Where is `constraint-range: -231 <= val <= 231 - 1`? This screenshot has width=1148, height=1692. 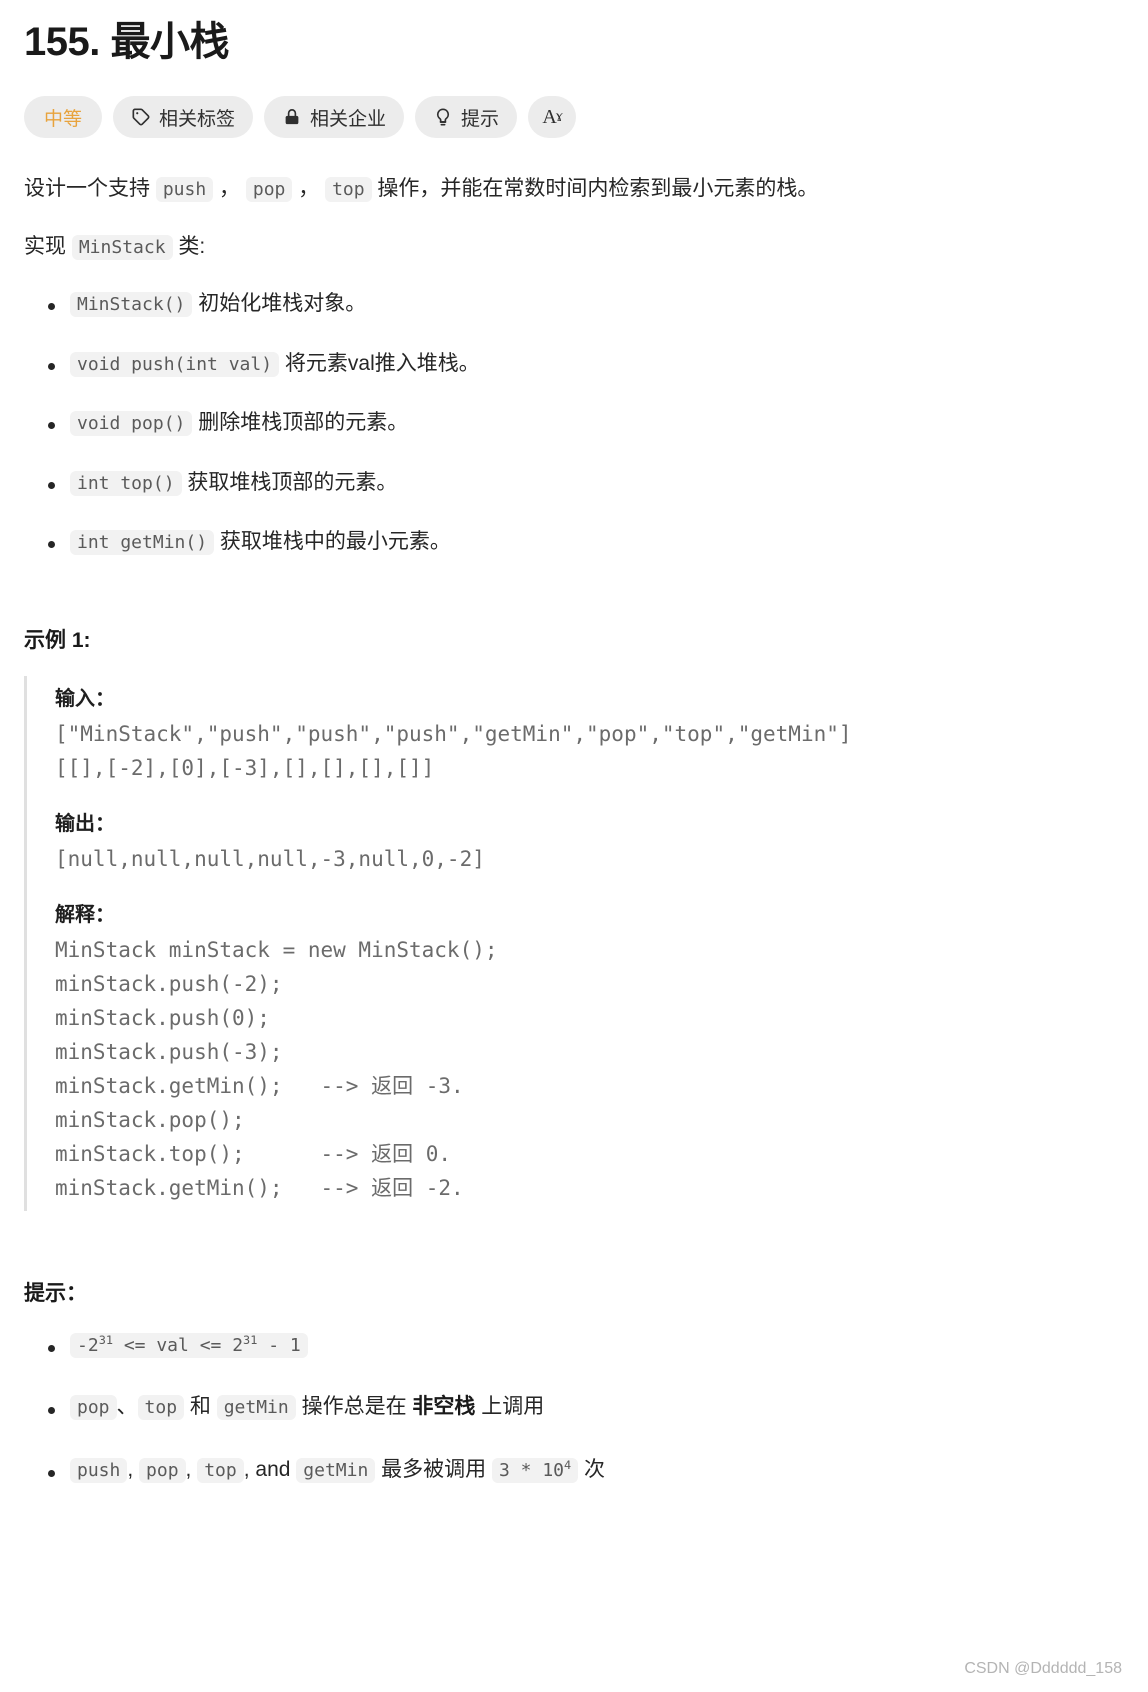
constraint-range: -231 <= val <= 231 - 1 is located at coordinates (189, 1345).